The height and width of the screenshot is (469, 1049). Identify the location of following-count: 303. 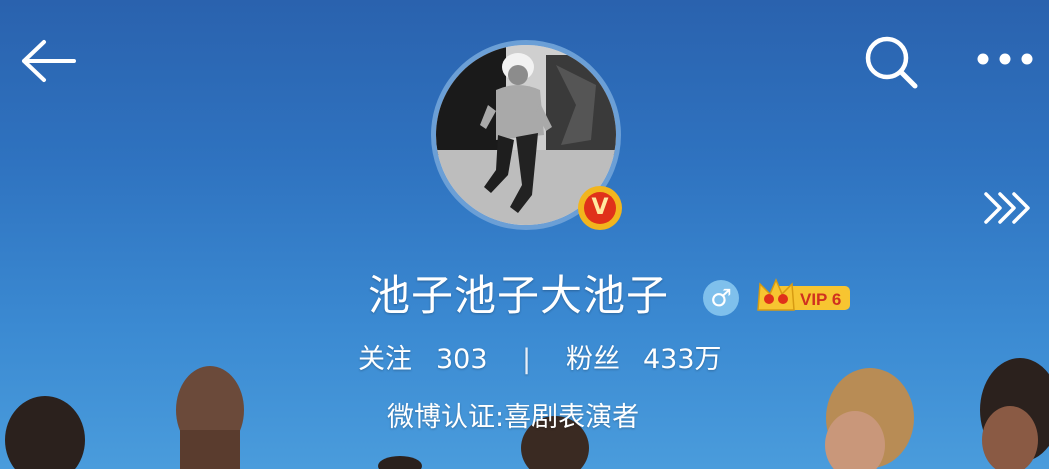
(462, 360).